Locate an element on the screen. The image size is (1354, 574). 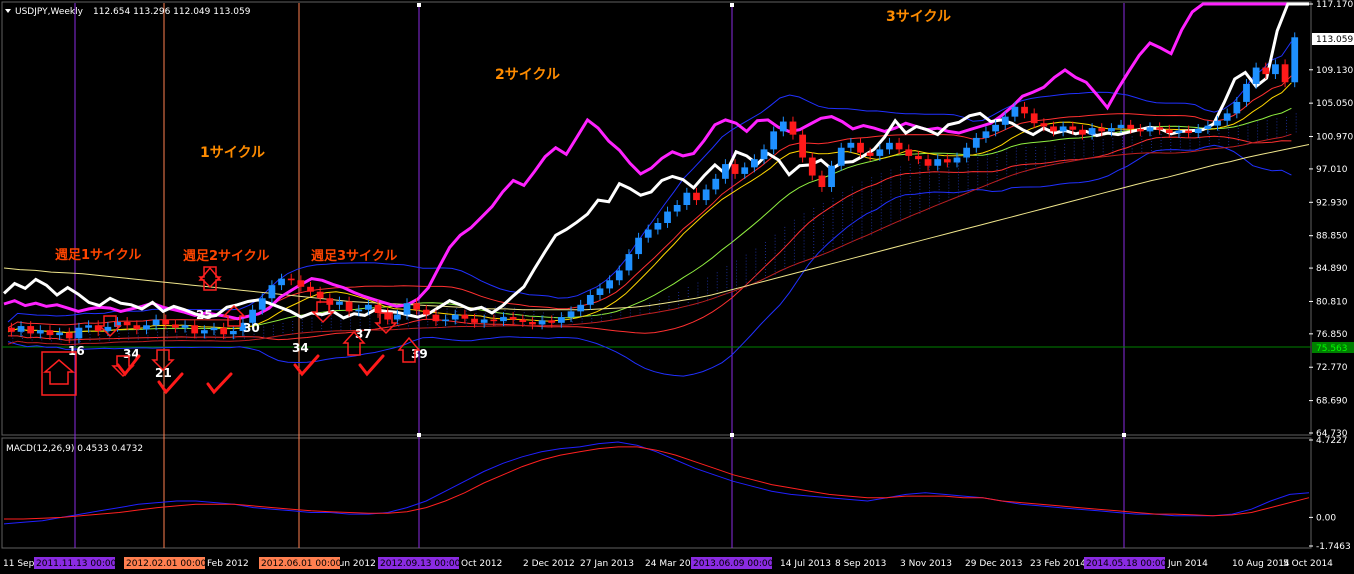
time-axis-label: Jun 2014 is located at coordinates (1187, 564).